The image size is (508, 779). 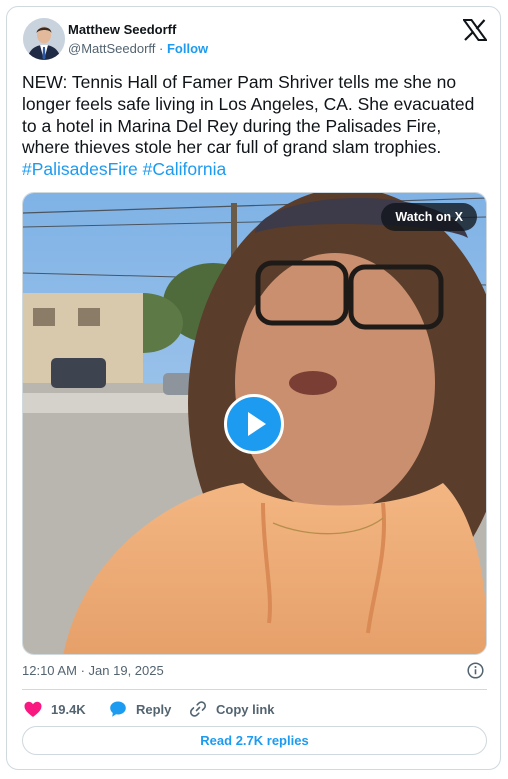 What do you see at coordinates (33, 709) in the screenshot?
I see `heart-icon` at bounding box center [33, 709].